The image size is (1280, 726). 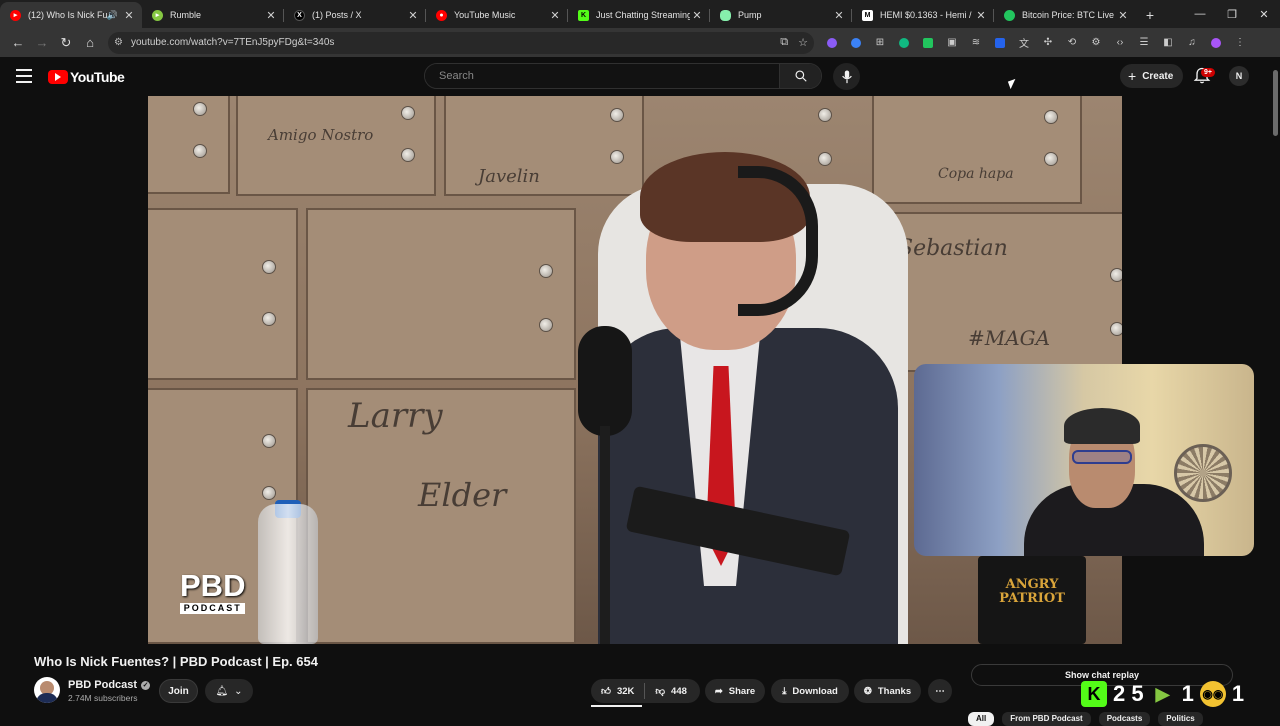 I want to click on guide-menu-icon, so click(x=24, y=76).